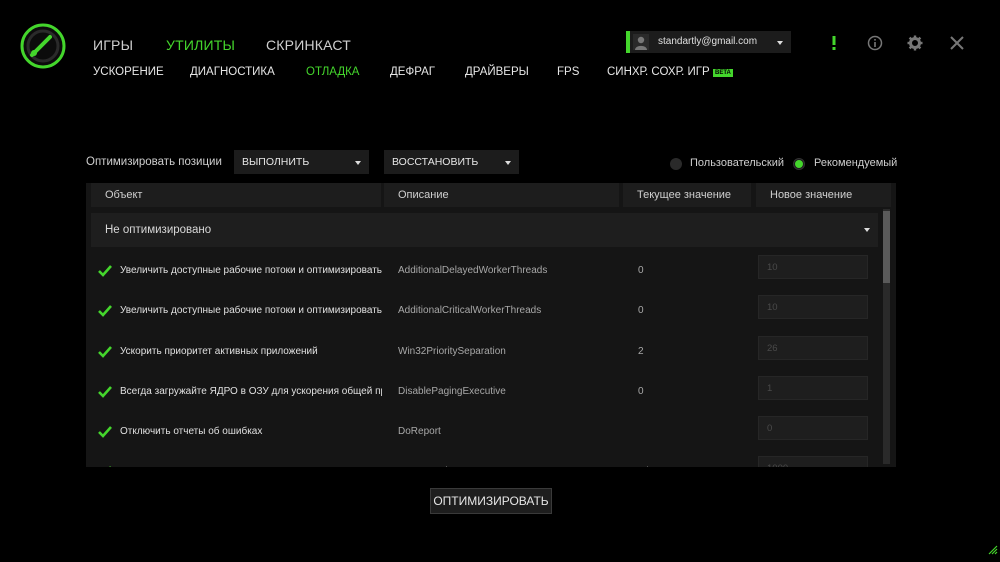 Image resolution: width=1000 pixels, height=562 pixels. I want to click on subtab-defrag: ДЕФРАГ, so click(412, 72).